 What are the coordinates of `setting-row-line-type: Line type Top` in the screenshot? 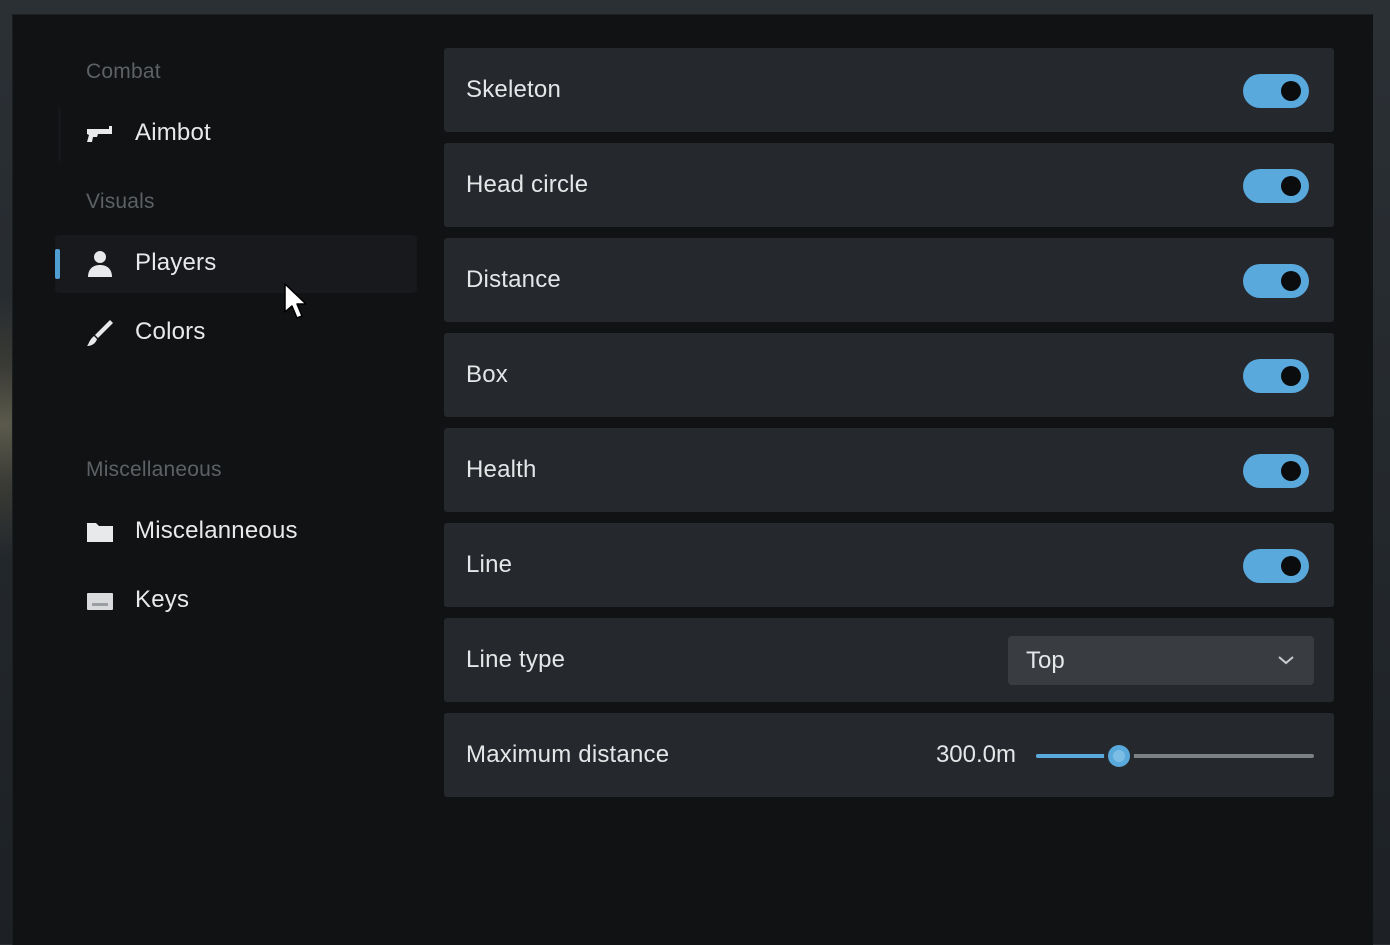 It's located at (889, 660).